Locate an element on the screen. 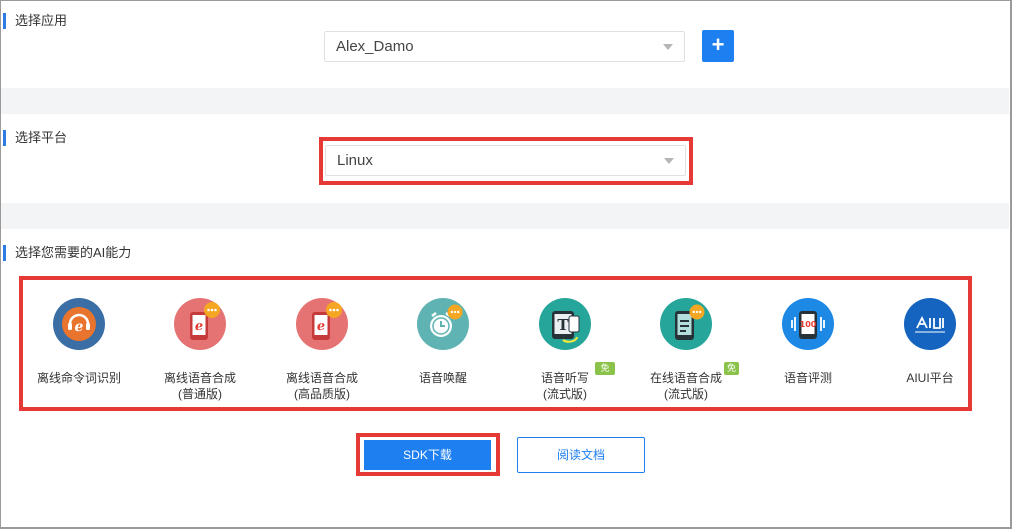 The image size is (1012, 529). voice-evaluation-icon: 100 is located at coordinates (808, 324).